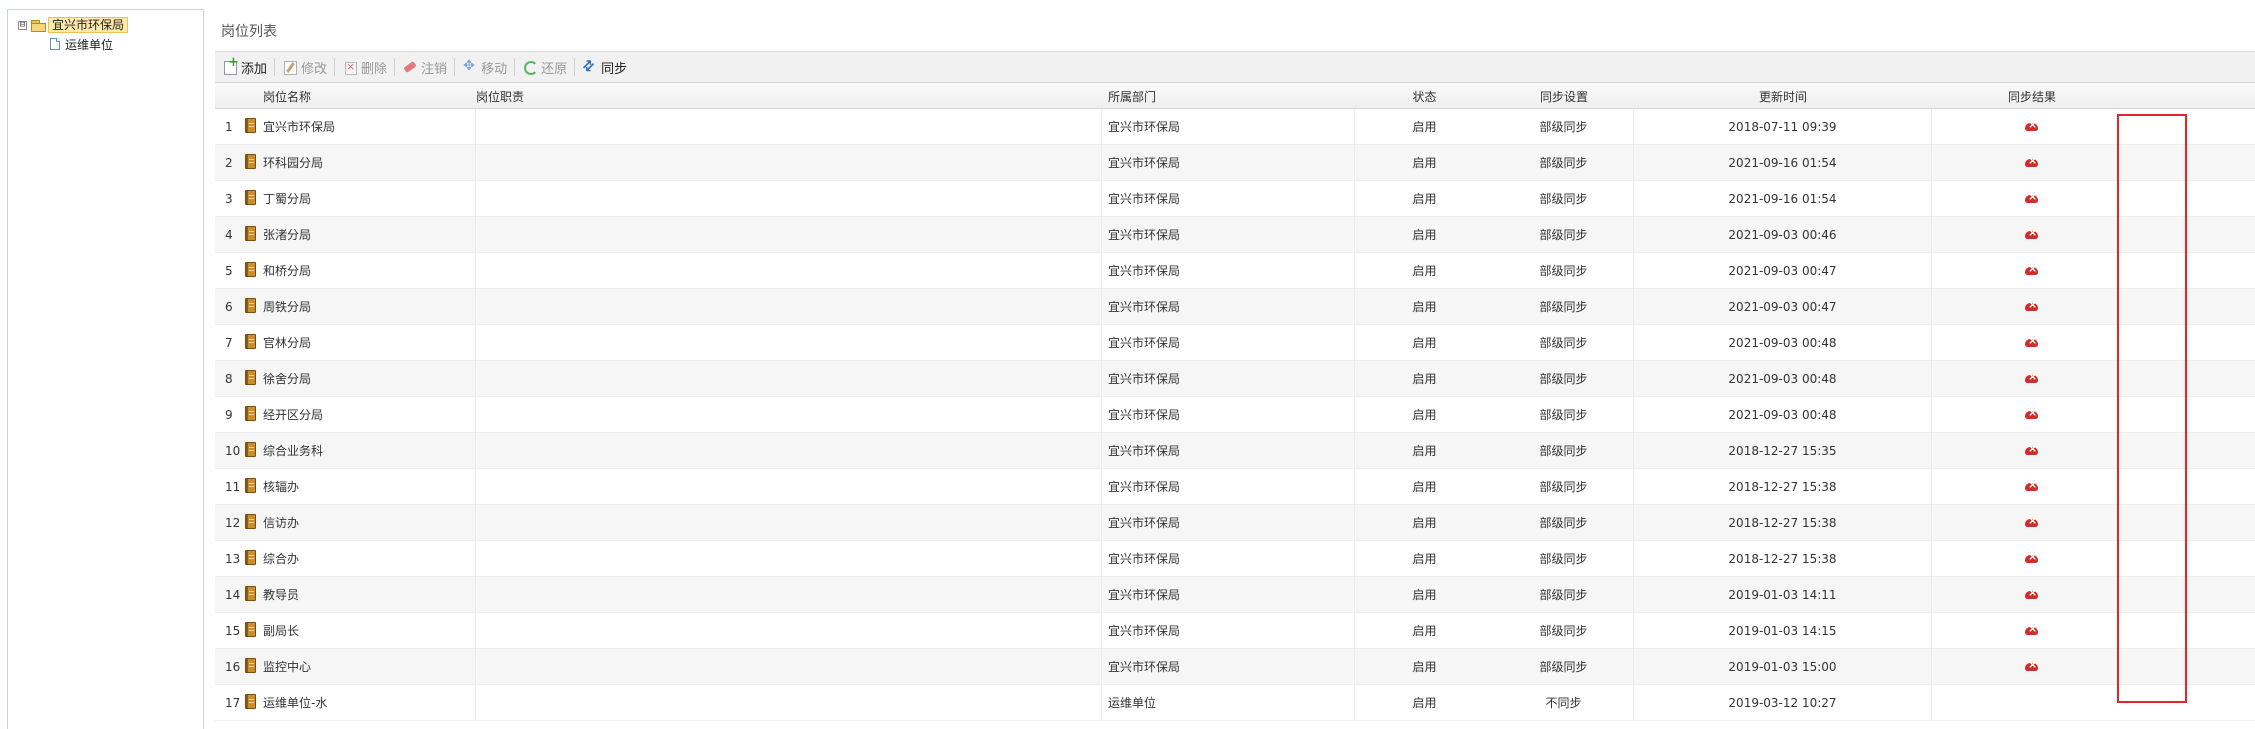 The height and width of the screenshot is (729, 2255). What do you see at coordinates (1235, 523) in the screenshot?
I see `table-row: 12 信访办 宜兴市环保局 启用 部级同步 2018-12-27 15:38` at bounding box center [1235, 523].